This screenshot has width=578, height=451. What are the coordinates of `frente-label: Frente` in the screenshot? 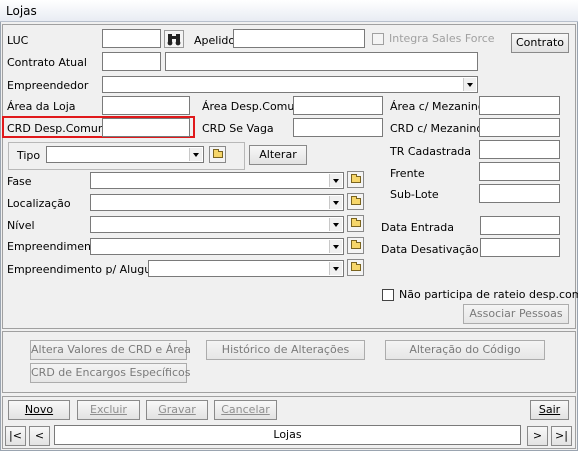 It's located at (407, 173).